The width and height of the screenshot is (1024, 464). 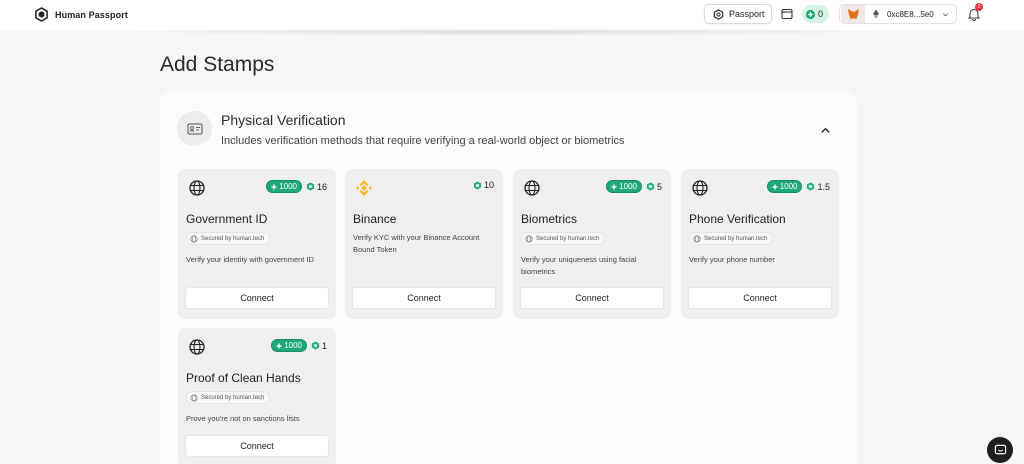 I want to click on top-bar-shadow, so click(x=505, y=32).